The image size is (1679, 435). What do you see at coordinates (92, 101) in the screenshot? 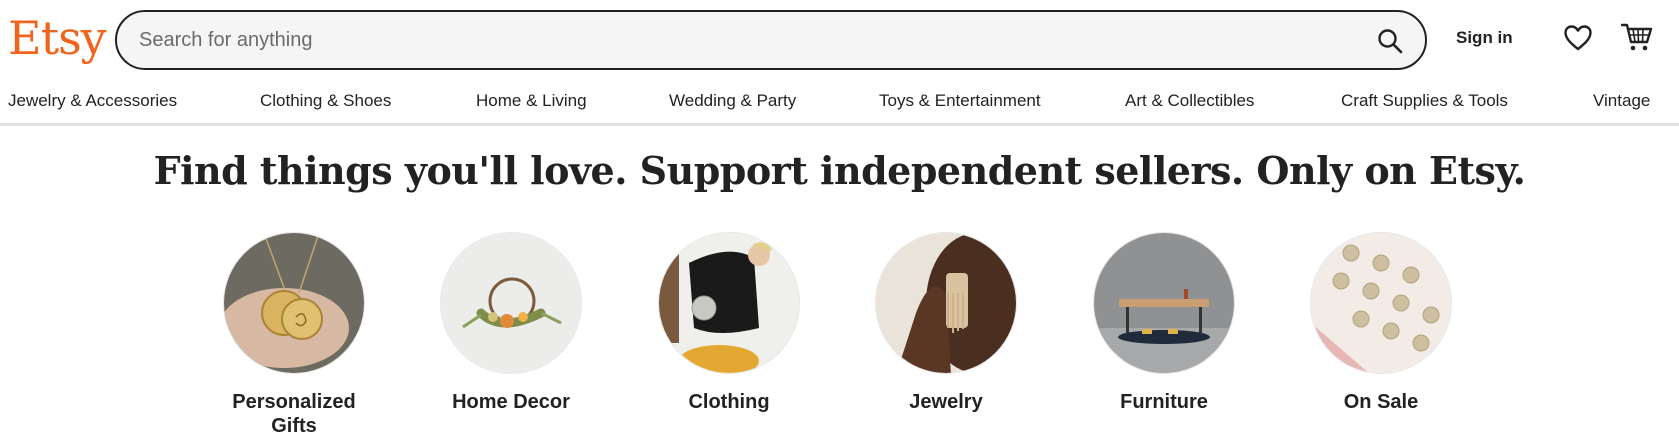
I see `category-link-jewelry-accessories: Jewelry & Accessories` at bounding box center [92, 101].